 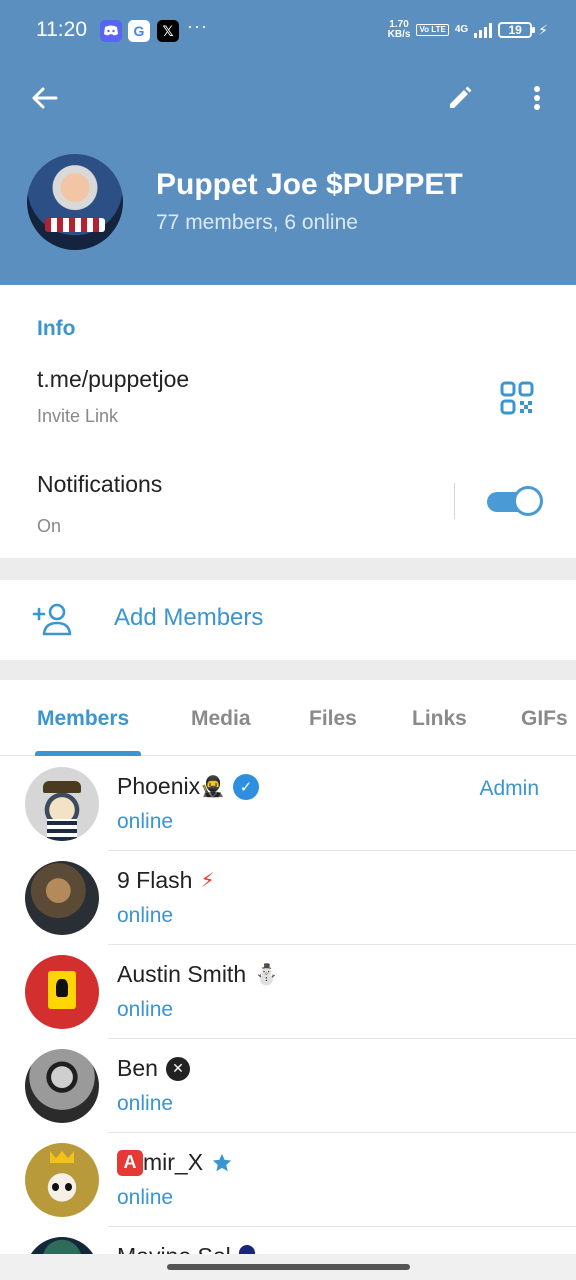 What do you see at coordinates (49, 526) in the screenshot?
I see `notifications-state: On` at bounding box center [49, 526].